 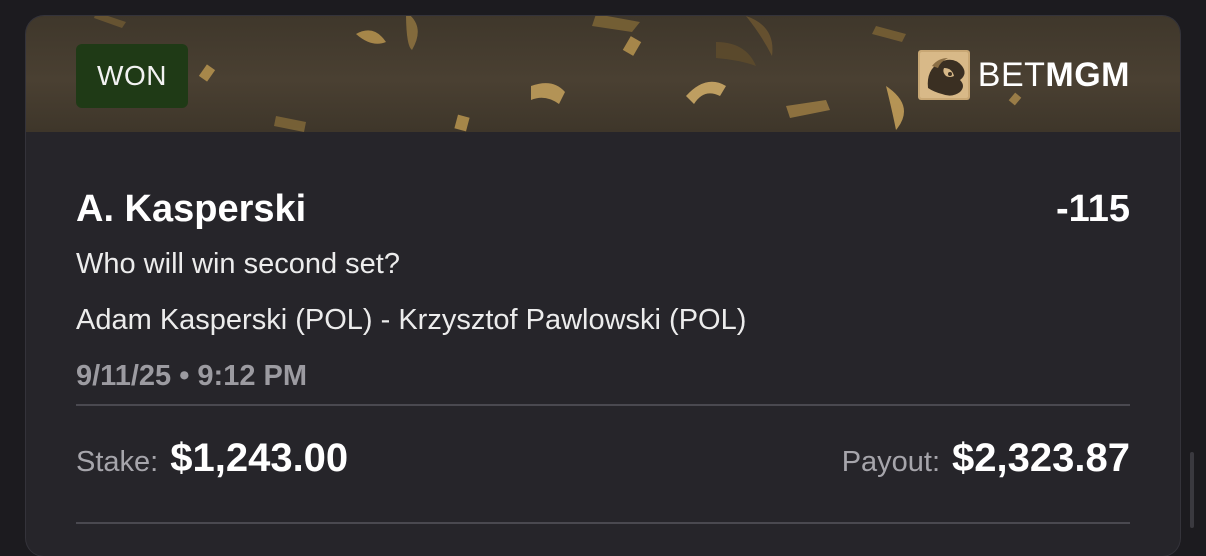 I want to click on stake-payout-row: Stake: $1,243.00 Payout: $2,323.87, so click(x=603, y=466).